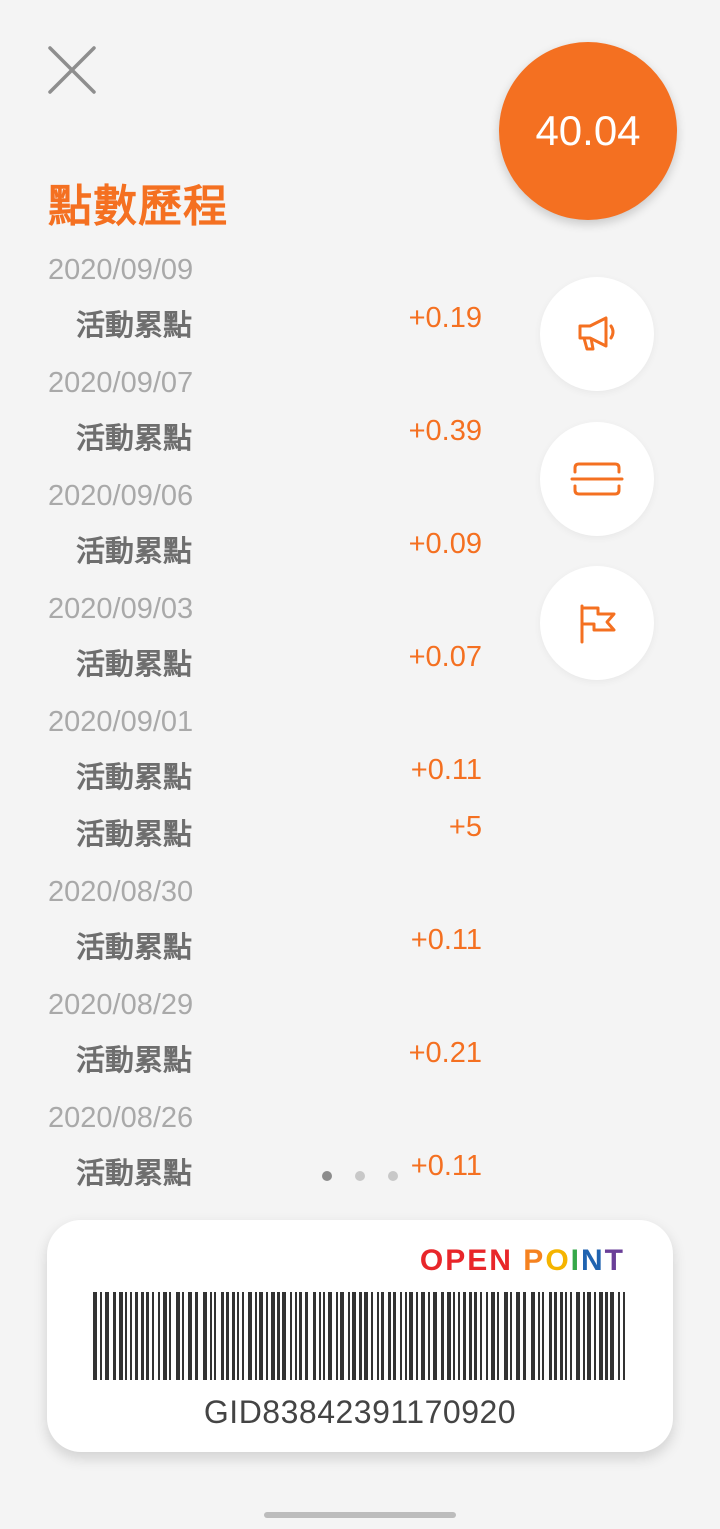  I want to click on history-date: 2020/08/30, so click(121, 892).